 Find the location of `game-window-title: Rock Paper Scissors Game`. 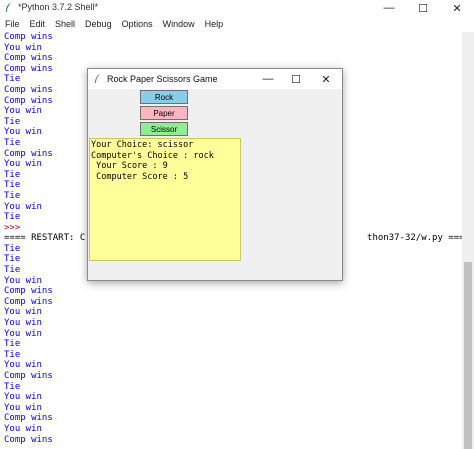

game-window-title: Rock Paper Scissors Game is located at coordinates (162, 79).